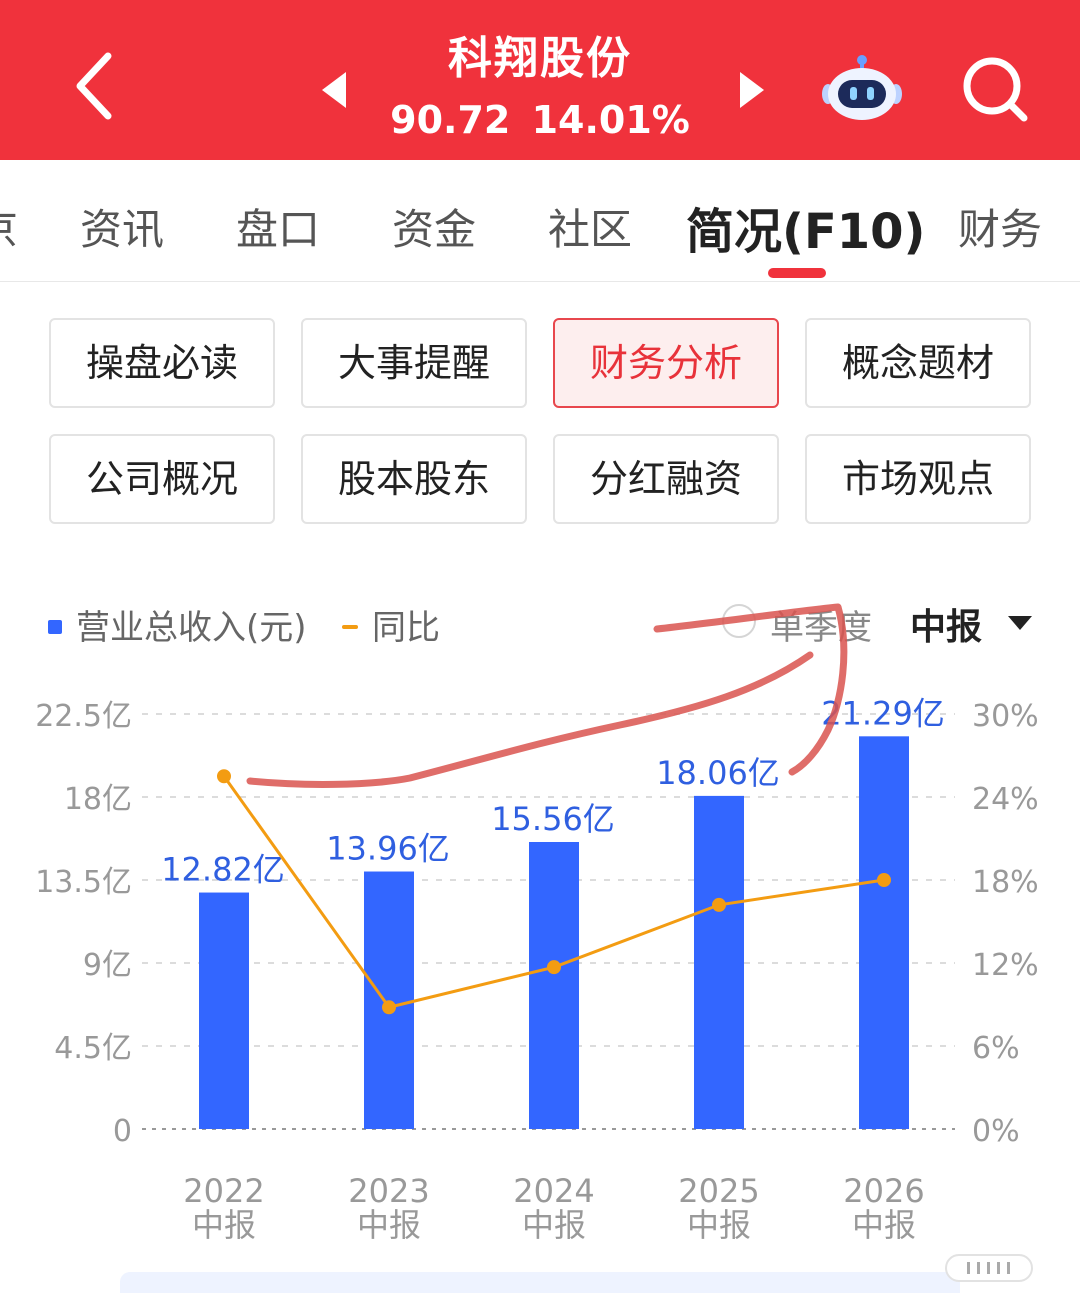 The height and width of the screenshot is (1293, 1080). I want to click on y-right-tick-label: 0%, so click(996, 1131).